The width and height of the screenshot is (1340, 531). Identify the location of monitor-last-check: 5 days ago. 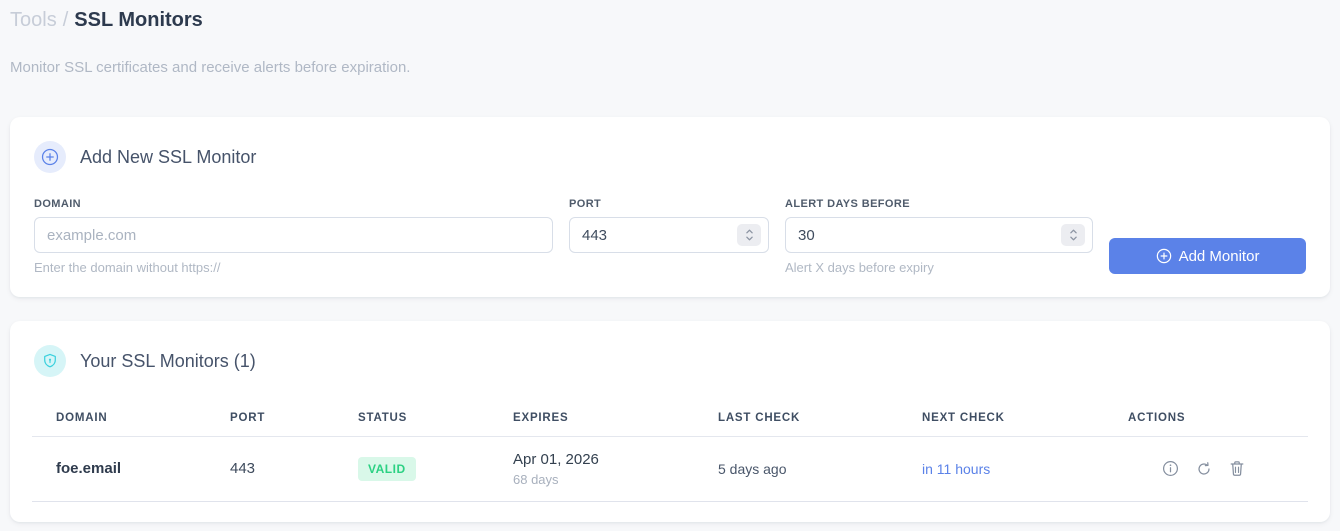
(820, 469).